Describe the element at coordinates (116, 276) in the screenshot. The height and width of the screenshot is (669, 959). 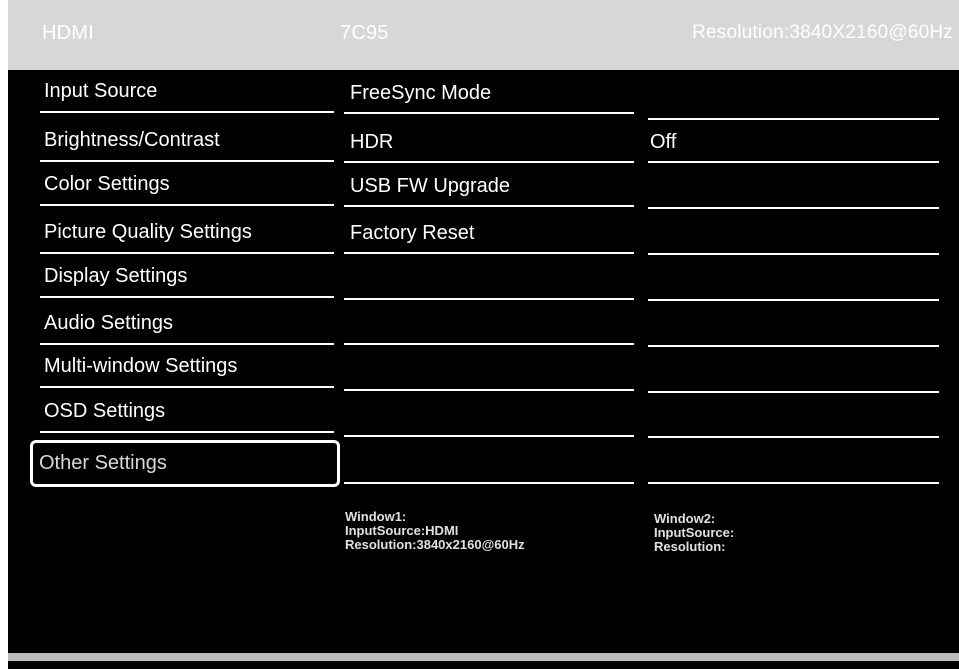
I see `menu-item-label: Display Settings` at that location.